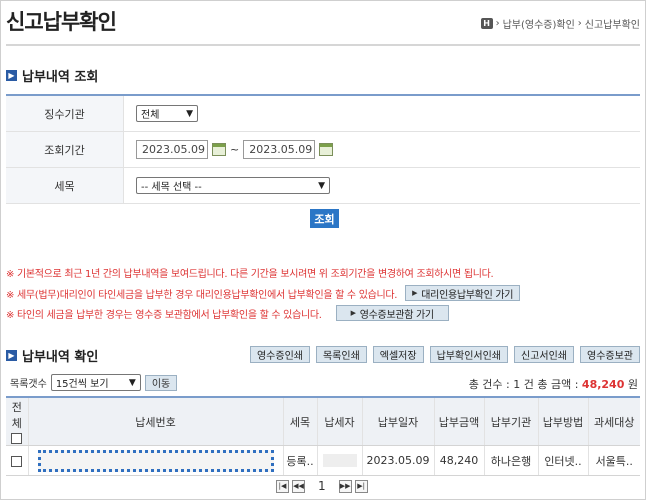 This screenshot has height=500, width=646. What do you see at coordinates (539, 23) in the screenshot?
I see `breadcrumb-item: 납부(영수증)확인` at bounding box center [539, 23].